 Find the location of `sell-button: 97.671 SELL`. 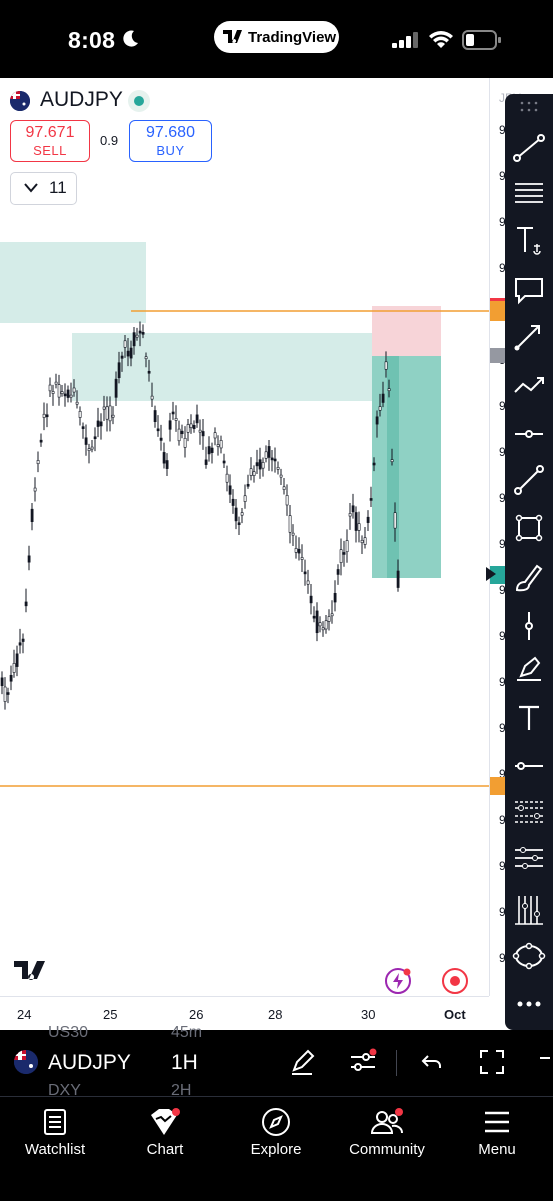

sell-button: 97.671 SELL is located at coordinates (50, 141).